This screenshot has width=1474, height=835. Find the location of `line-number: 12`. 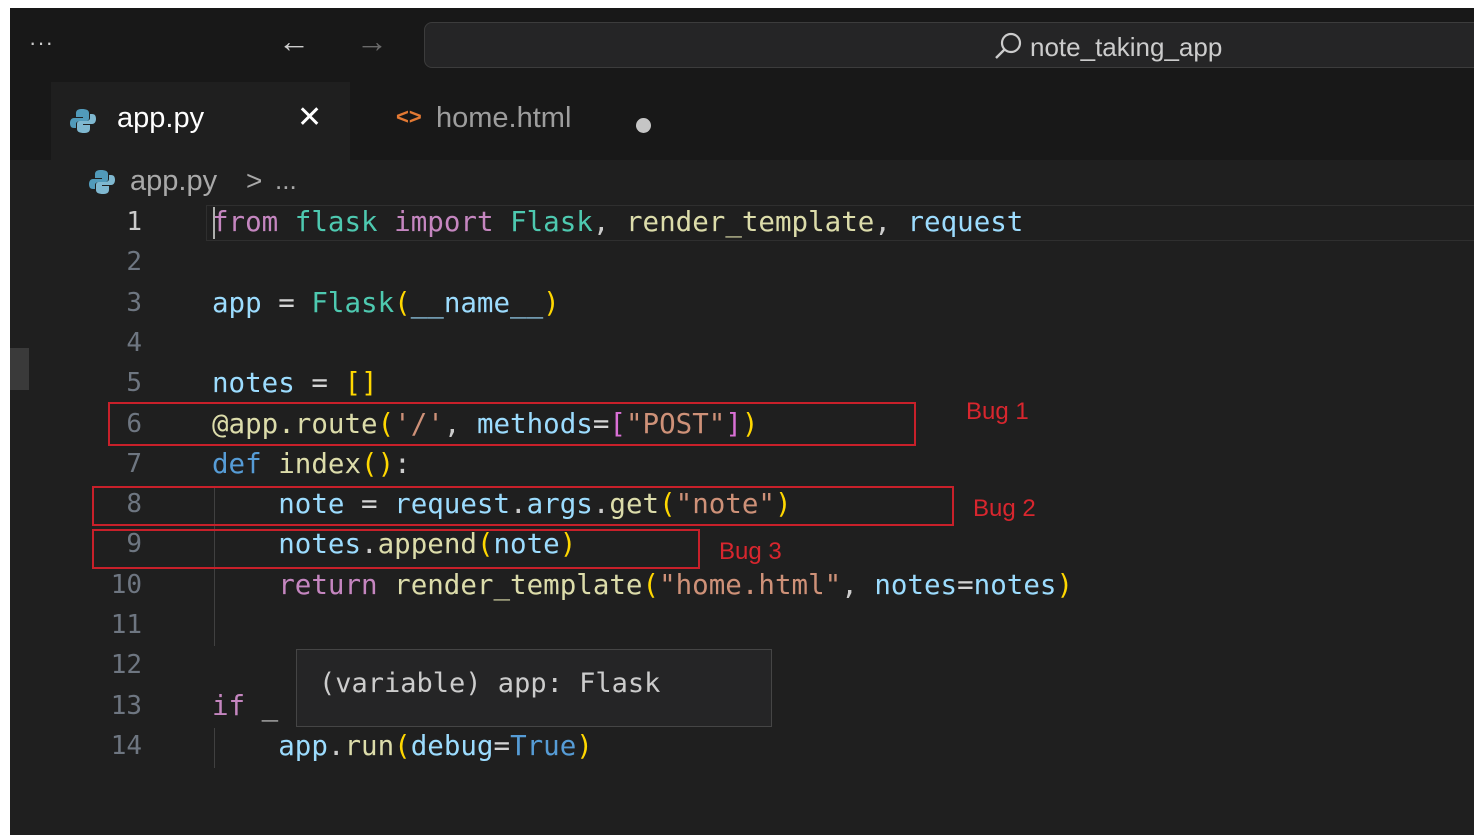

line-number: 12 is located at coordinates (126, 665).